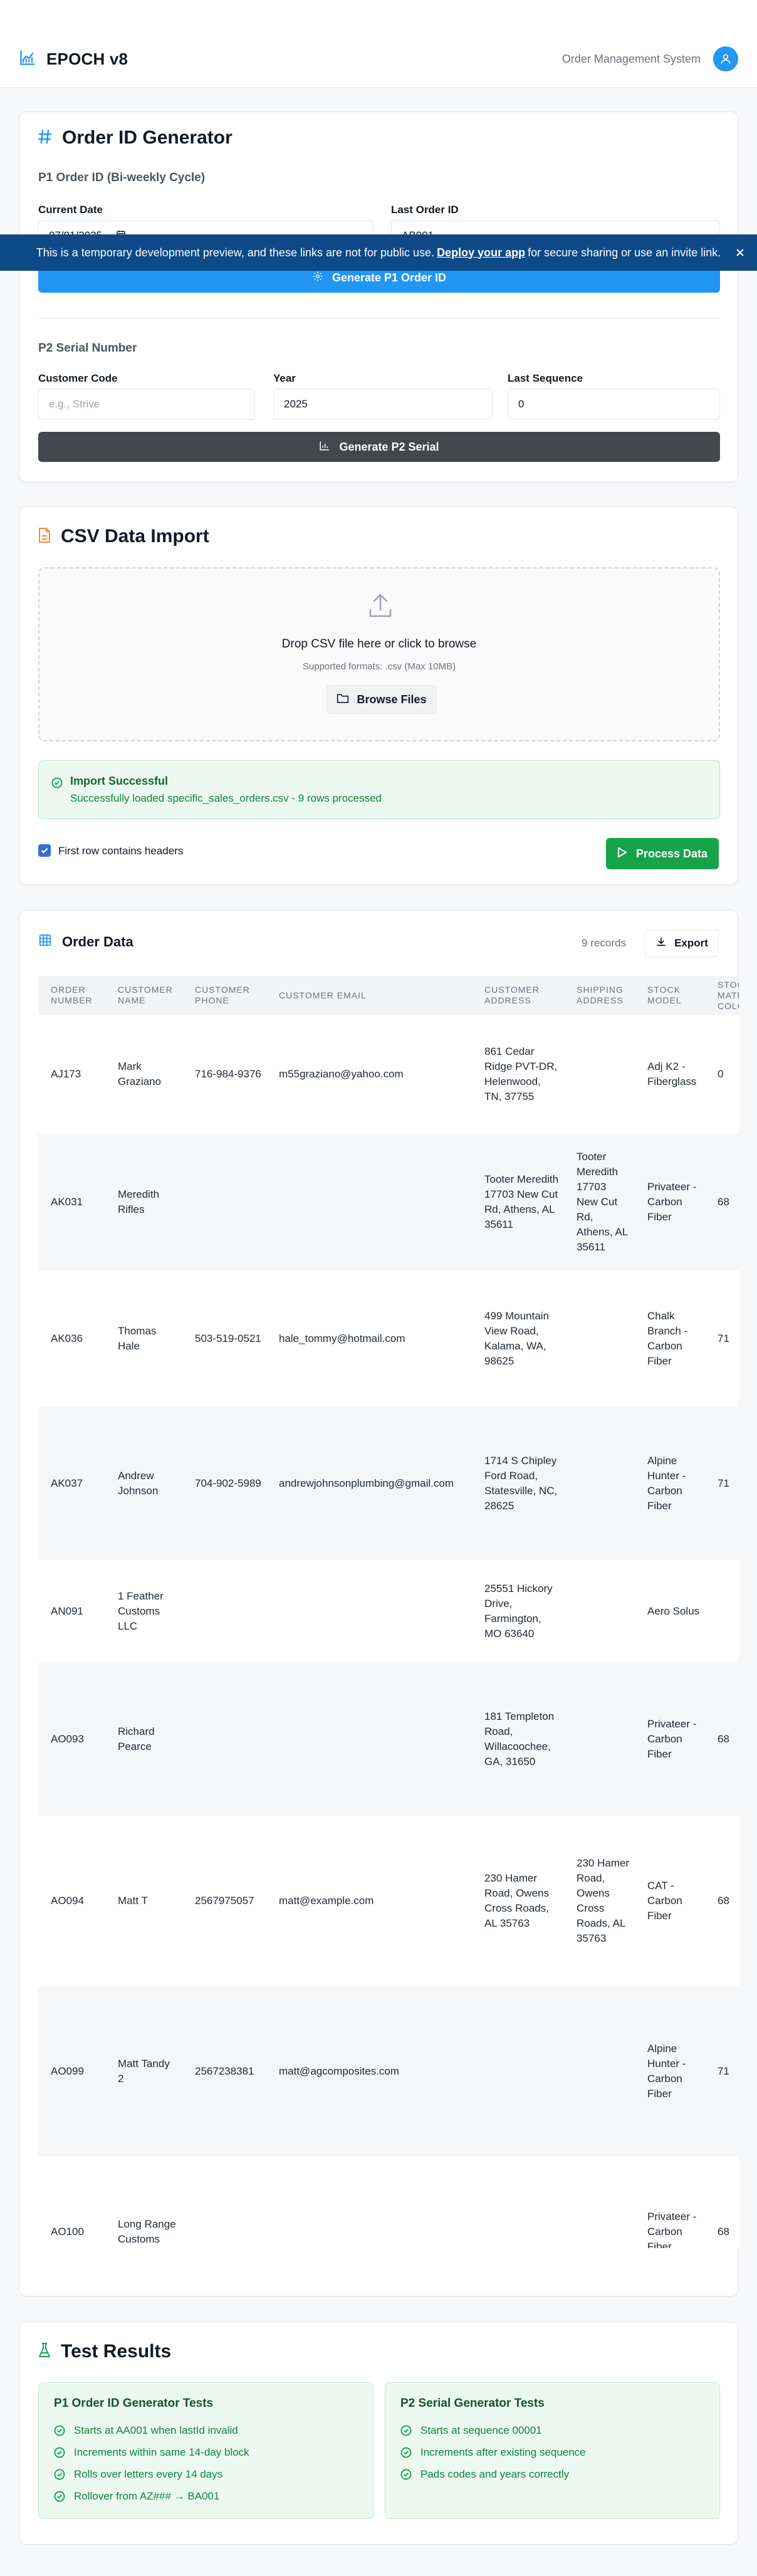 The height and width of the screenshot is (2576, 757). What do you see at coordinates (495, 2474) in the screenshot?
I see `test-item-label: Pads codes and years correctly` at bounding box center [495, 2474].